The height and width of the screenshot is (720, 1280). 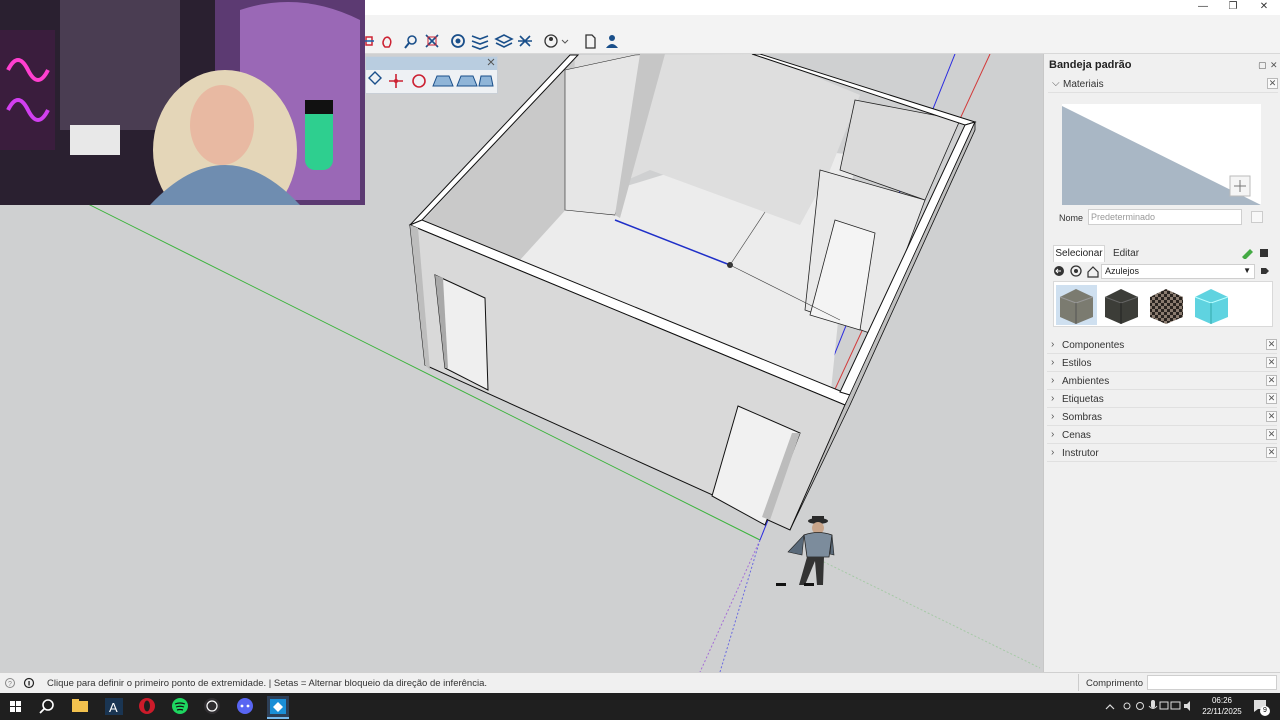 I want to click on user-account-icon, so click(x=556, y=41).